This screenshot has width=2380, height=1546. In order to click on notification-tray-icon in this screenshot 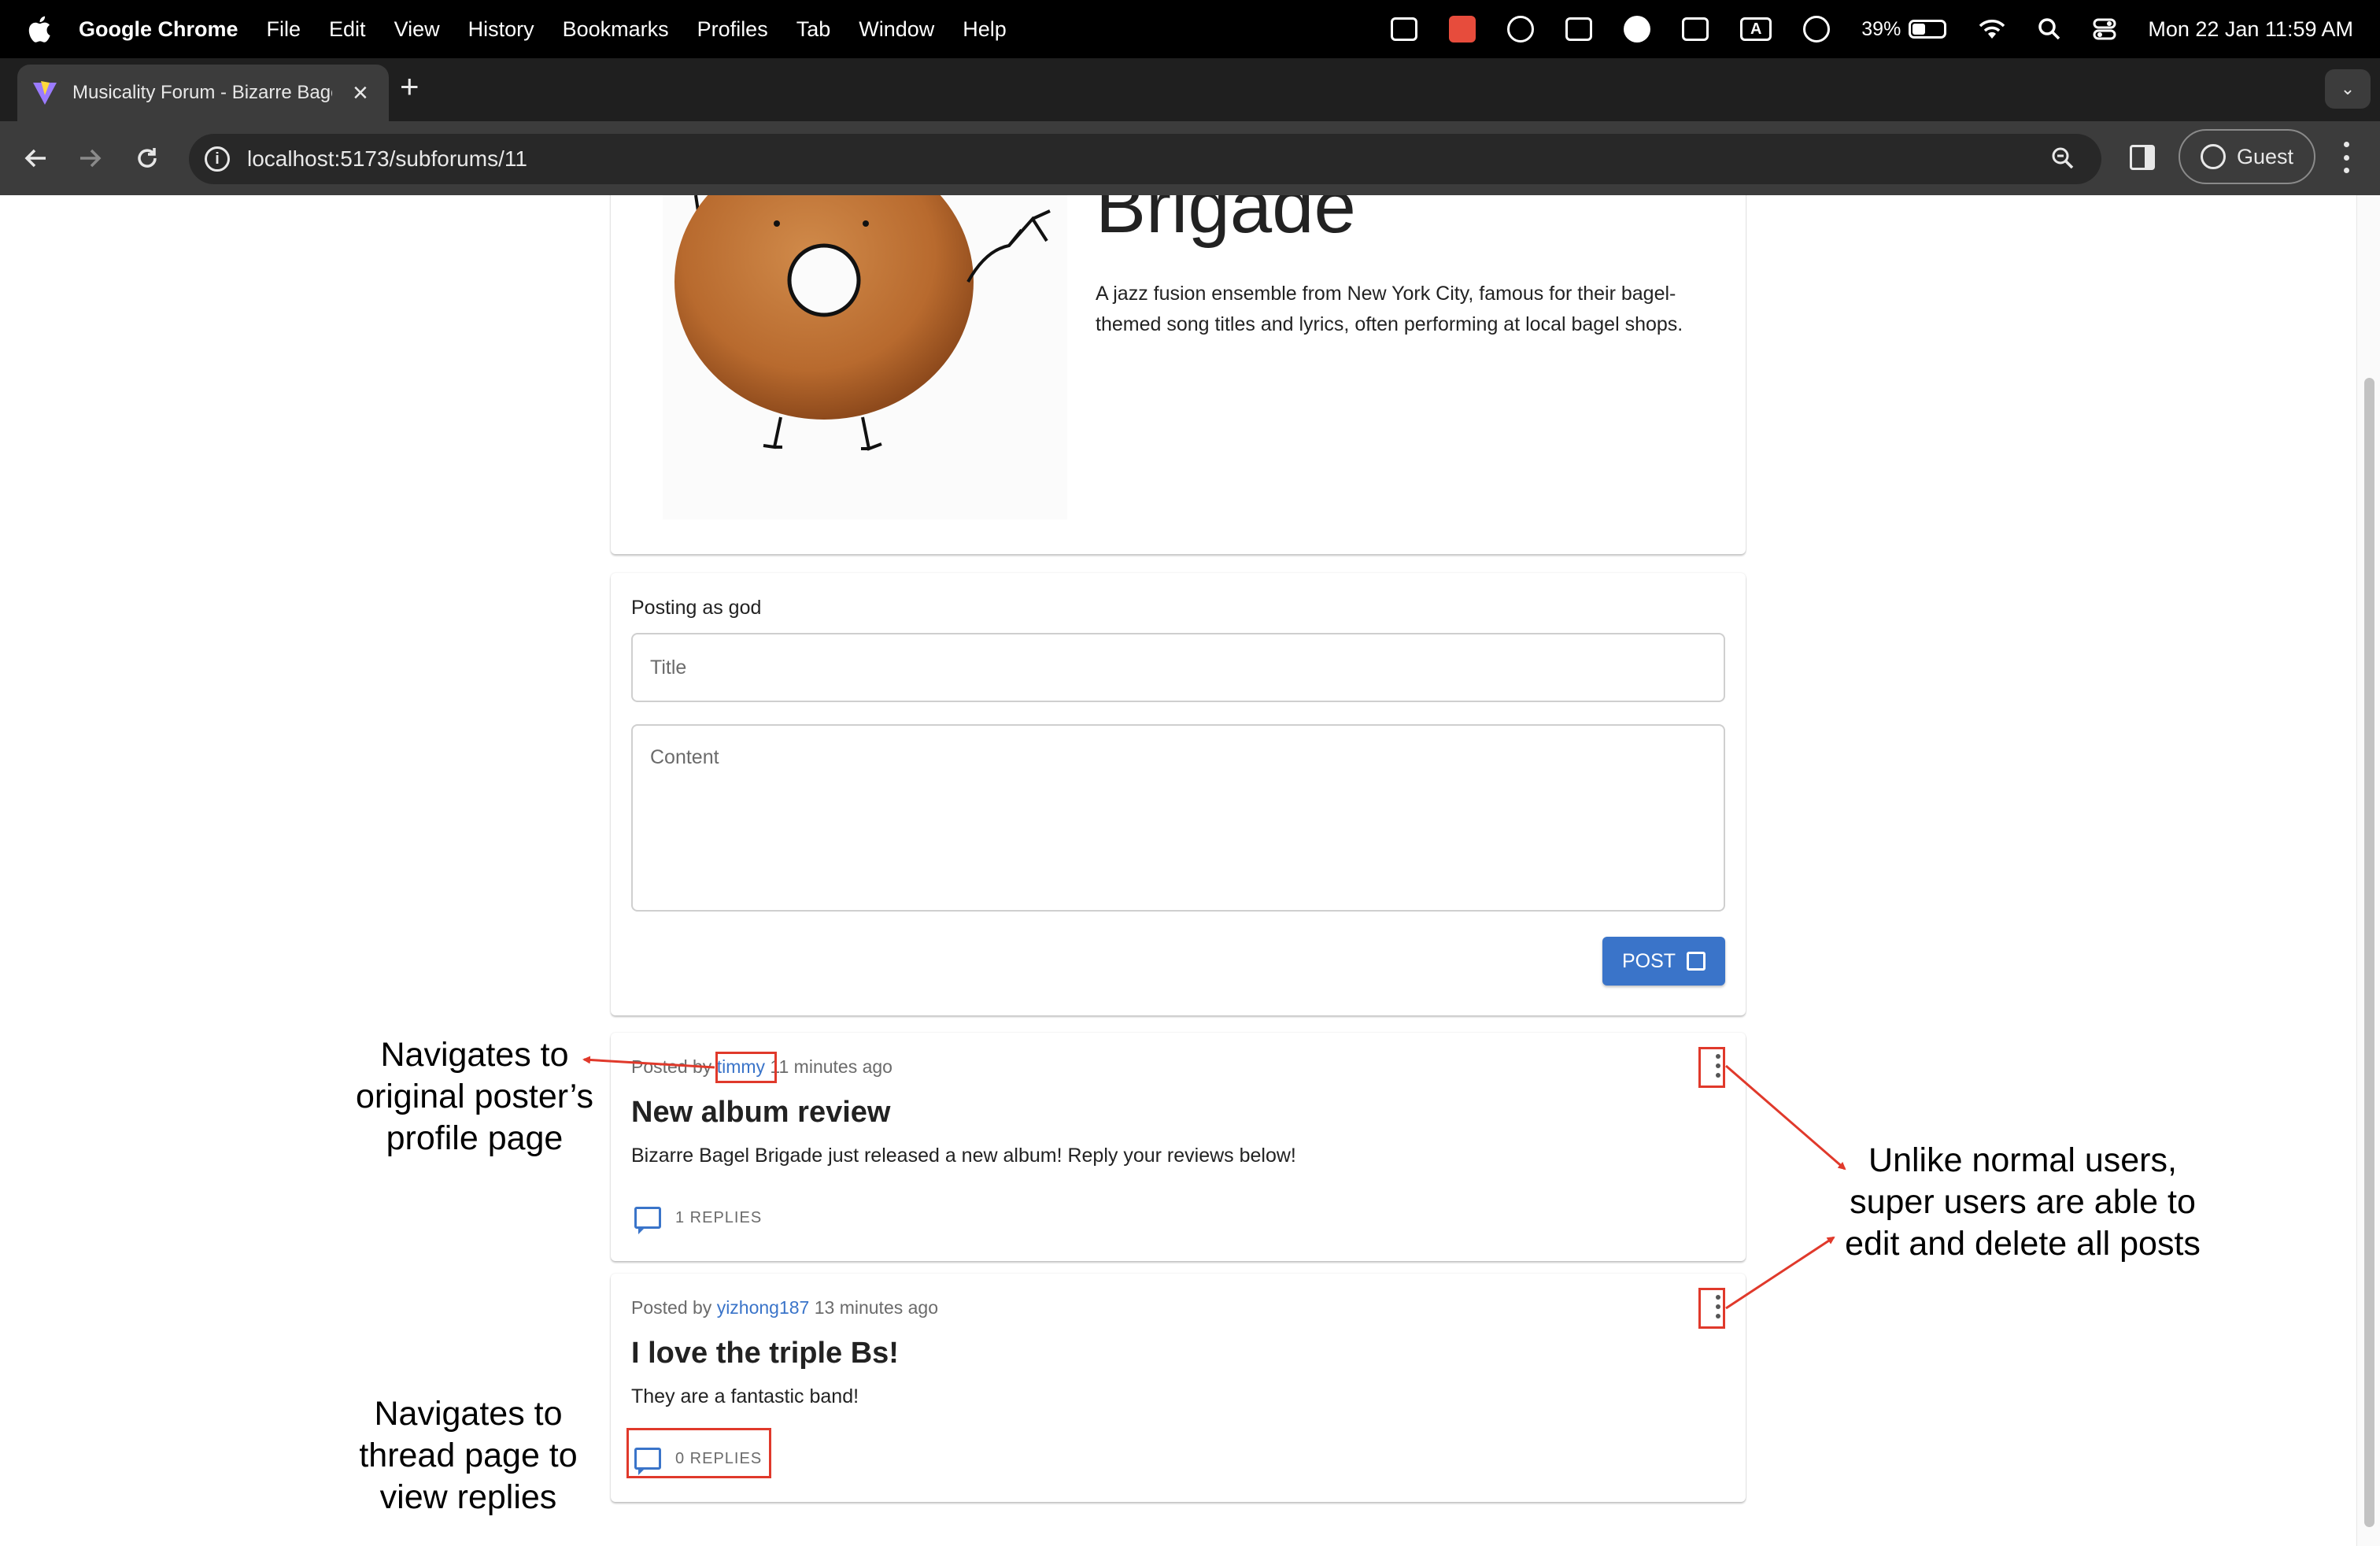, I will do `click(1637, 29)`.